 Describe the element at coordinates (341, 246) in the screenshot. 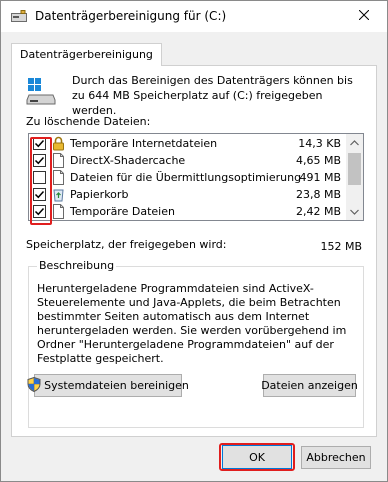

I see `space-freed-value: 152 MB` at that location.